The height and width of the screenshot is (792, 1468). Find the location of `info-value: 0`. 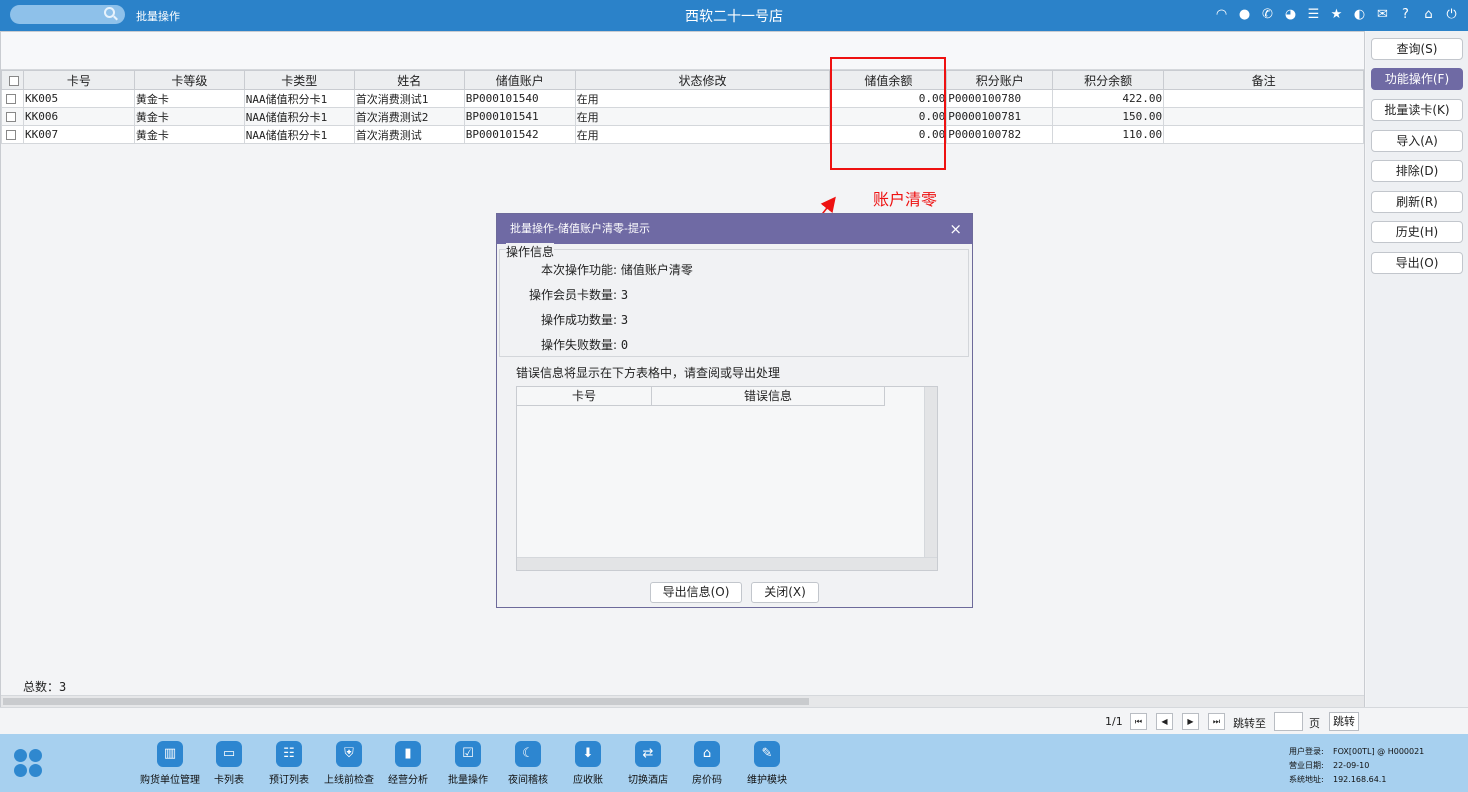

info-value: 0 is located at coordinates (624, 345).